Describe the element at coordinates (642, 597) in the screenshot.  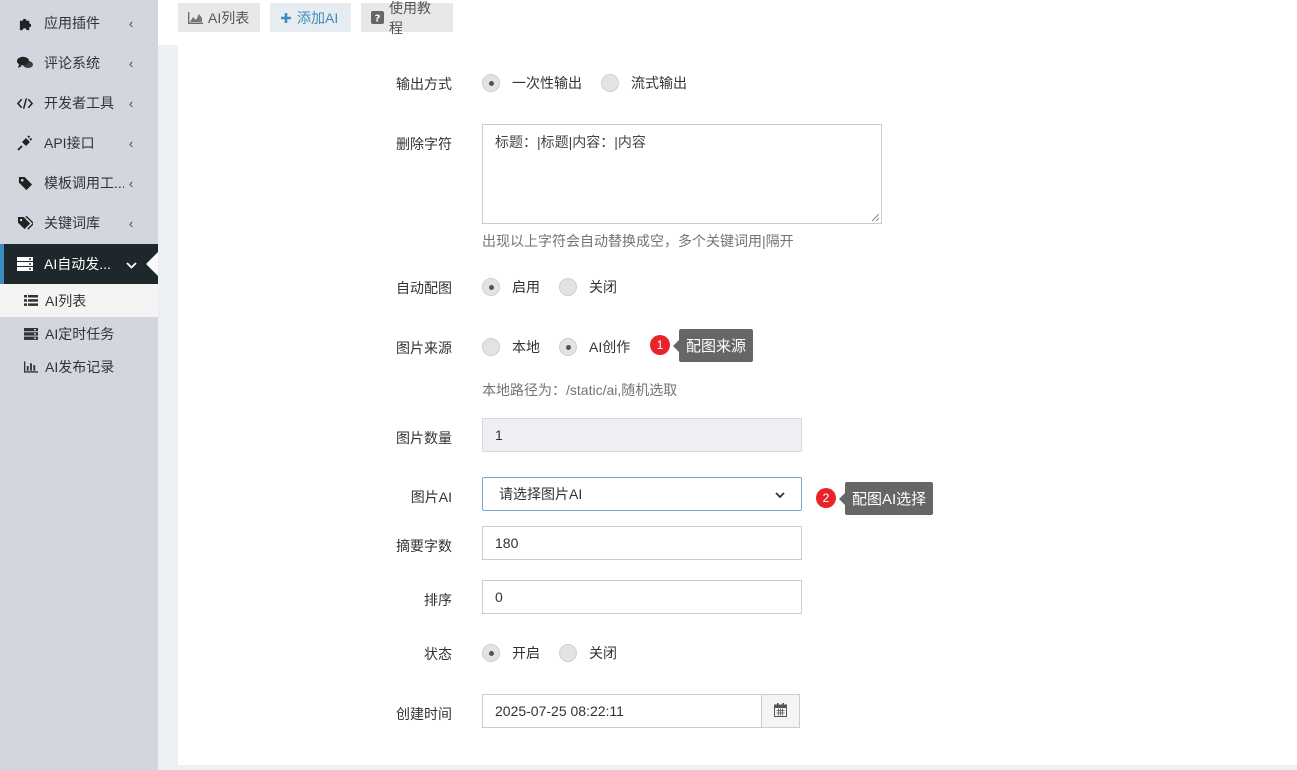
I see `sort-input: 0` at that location.